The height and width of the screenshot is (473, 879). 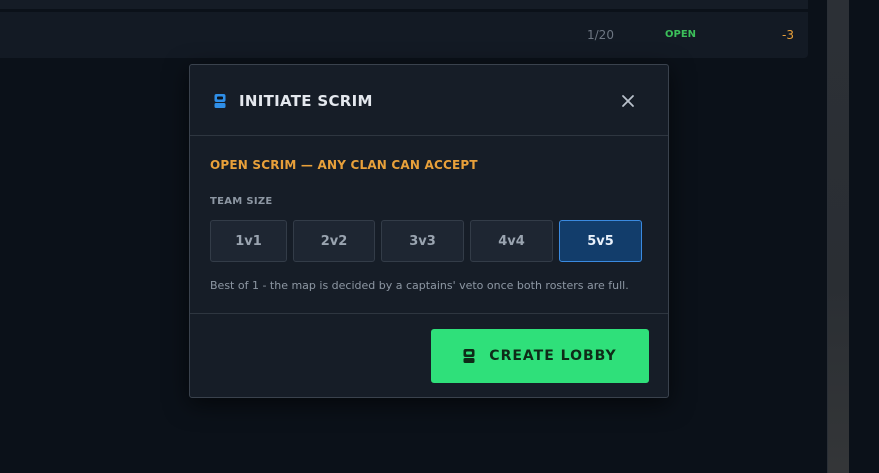 I want to click on scrim-list-row: 1/20 OPEN -3, so click(x=404, y=35).